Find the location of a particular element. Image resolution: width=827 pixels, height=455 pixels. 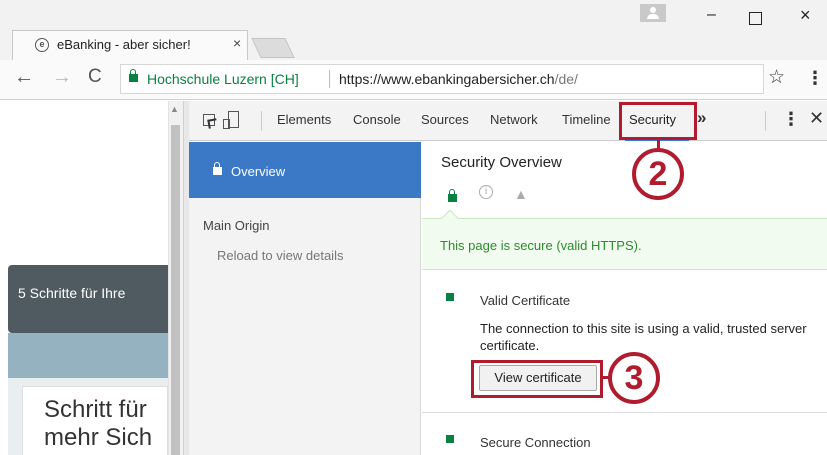

device-toolbar-icon is located at coordinates (231, 120).